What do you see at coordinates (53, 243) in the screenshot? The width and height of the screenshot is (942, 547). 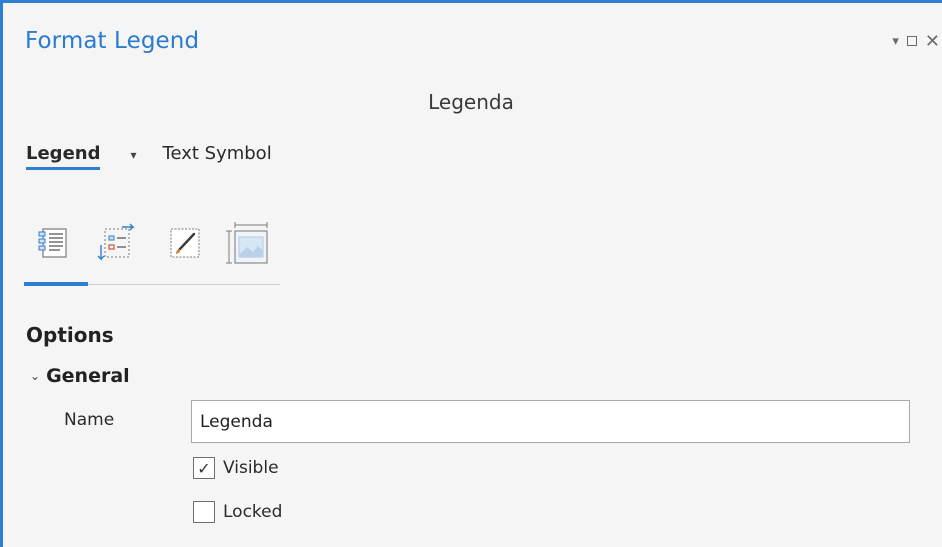 I see `legend-options-icon` at bounding box center [53, 243].